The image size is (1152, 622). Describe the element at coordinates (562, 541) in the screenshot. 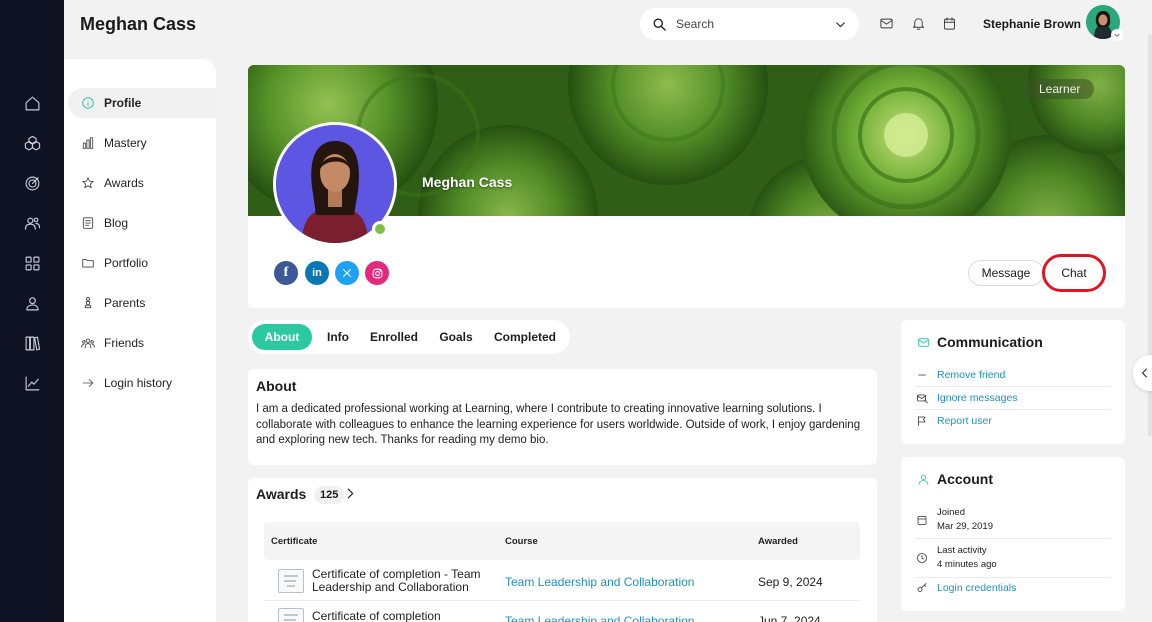

I see `awards-table-header: Certificate Course Awarded` at that location.